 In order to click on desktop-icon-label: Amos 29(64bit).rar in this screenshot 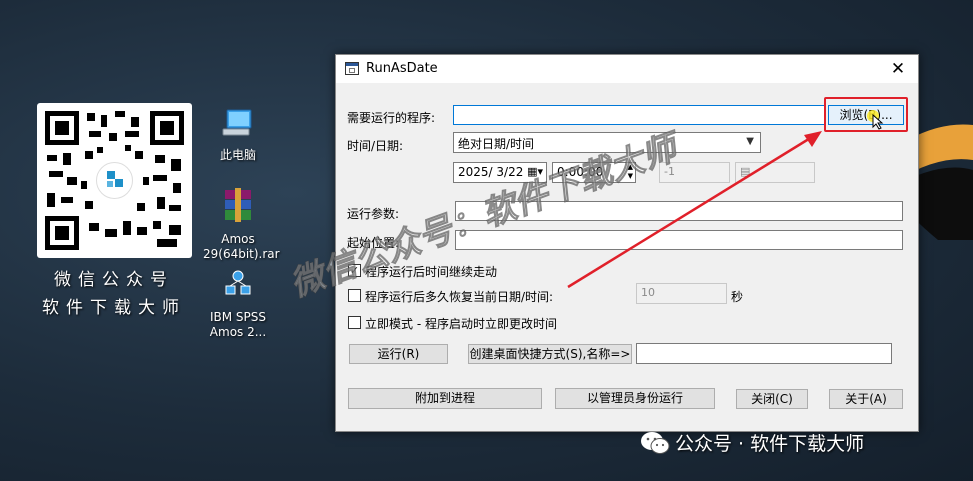, I will do `click(241, 246)`.